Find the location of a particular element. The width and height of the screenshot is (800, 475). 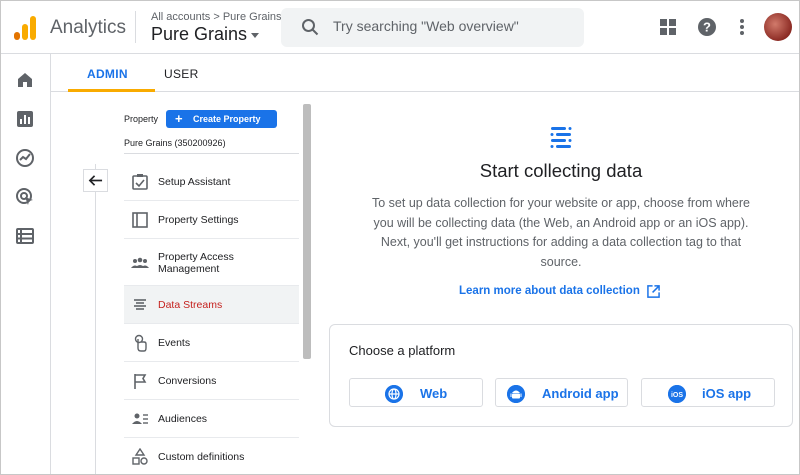

menu-item-label: Conversions is located at coordinates (187, 381).